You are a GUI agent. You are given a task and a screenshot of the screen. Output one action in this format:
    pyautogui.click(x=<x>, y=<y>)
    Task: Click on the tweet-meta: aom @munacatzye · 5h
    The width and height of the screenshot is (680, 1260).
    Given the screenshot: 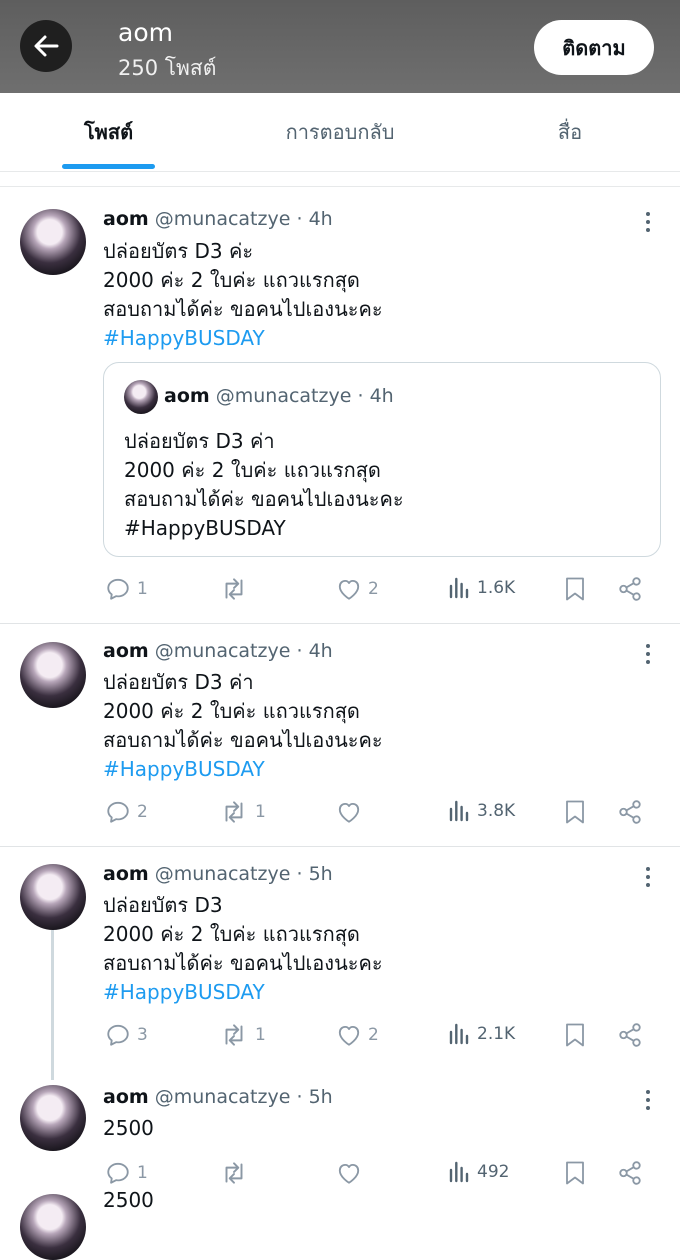 What is the action you would take?
    pyautogui.click(x=218, y=1097)
    